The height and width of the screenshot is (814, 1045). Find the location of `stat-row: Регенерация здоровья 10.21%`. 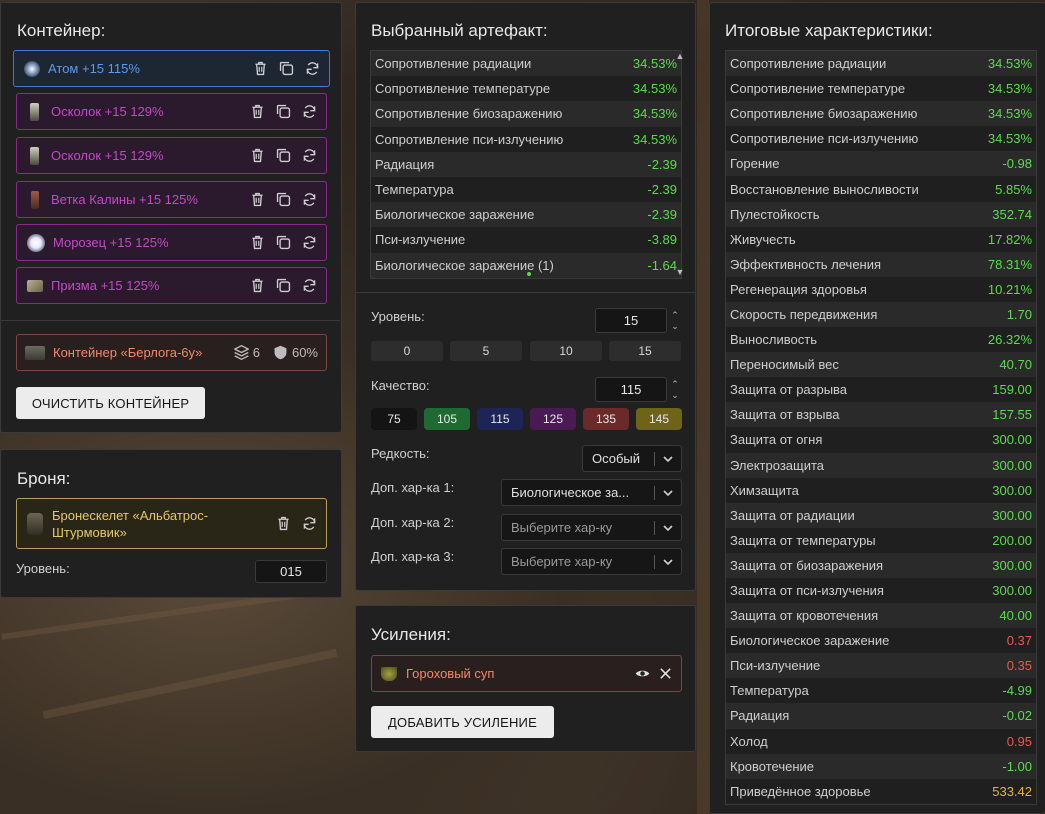

stat-row: Регенерация здоровья 10.21% is located at coordinates (881, 289).